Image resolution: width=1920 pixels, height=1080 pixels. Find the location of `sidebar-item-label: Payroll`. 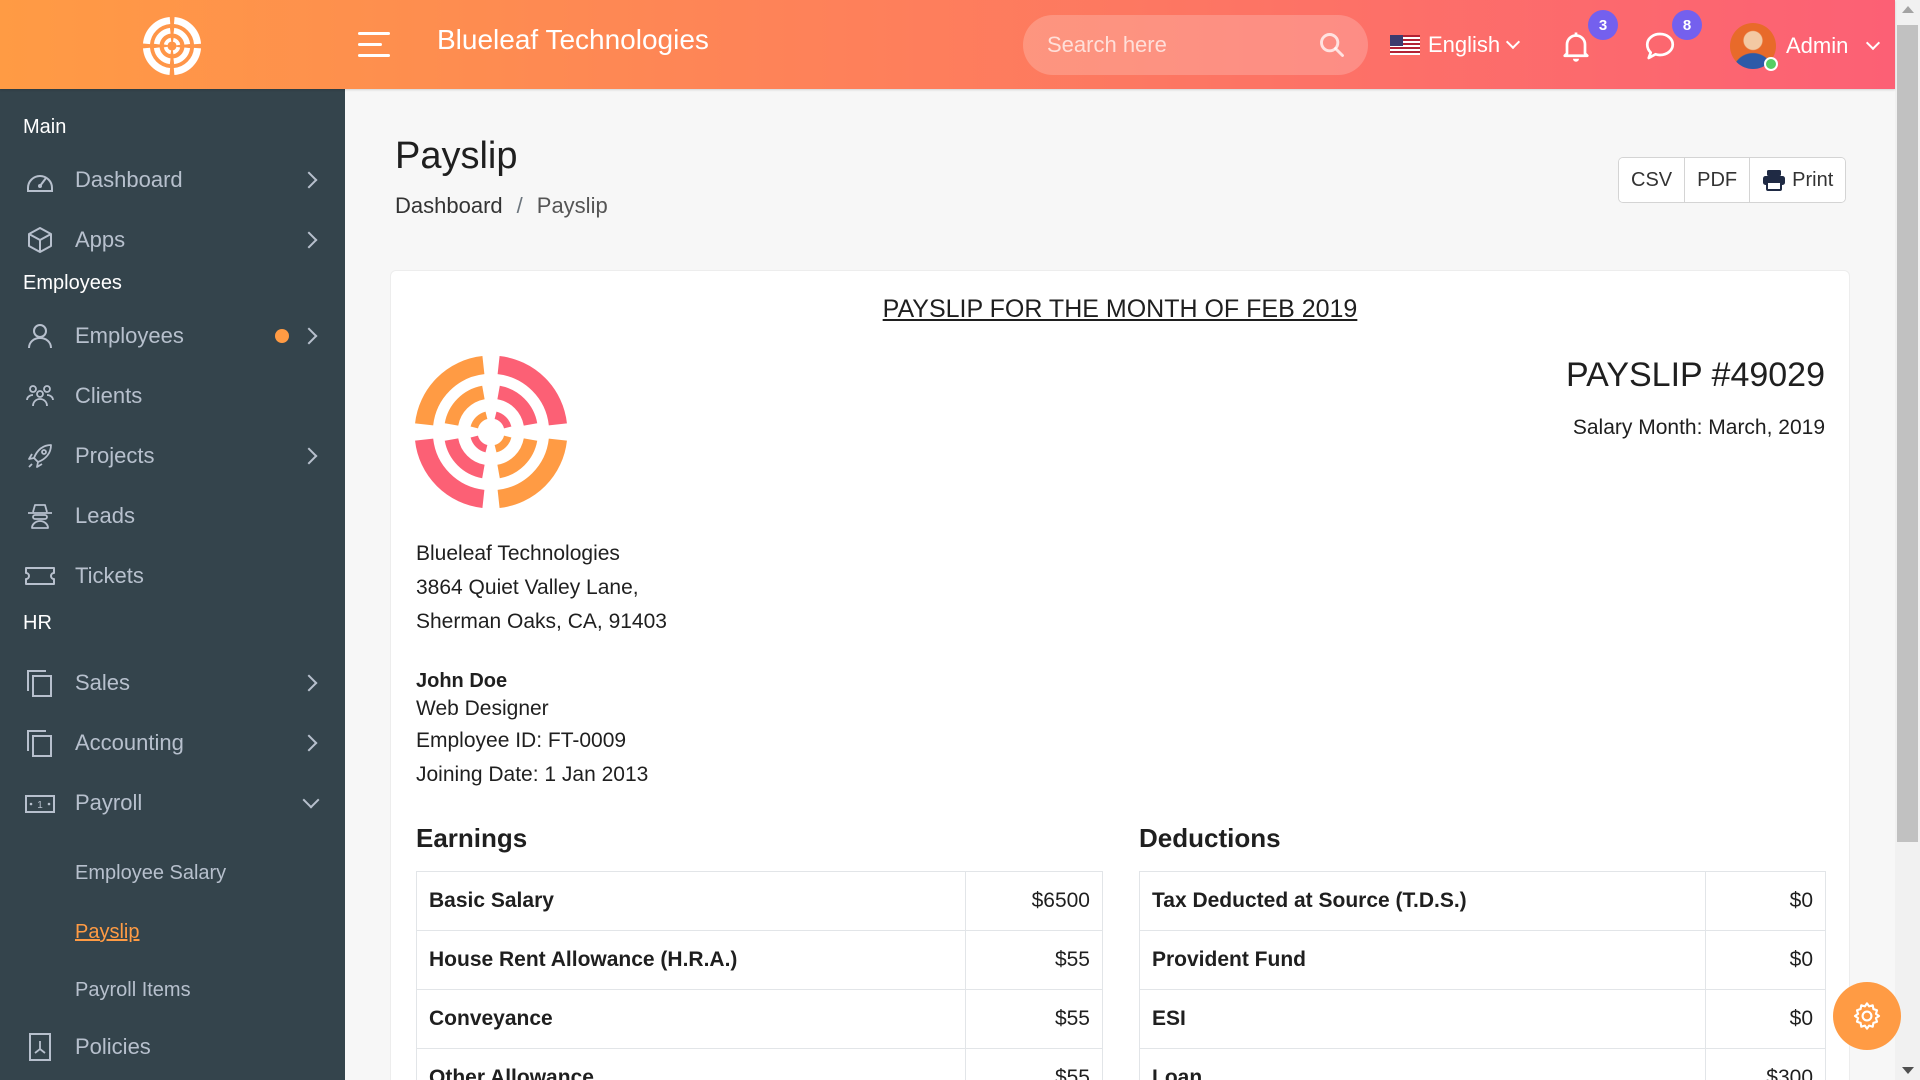

sidebar-item-label: Payroll is located at coordinates (109, 802).